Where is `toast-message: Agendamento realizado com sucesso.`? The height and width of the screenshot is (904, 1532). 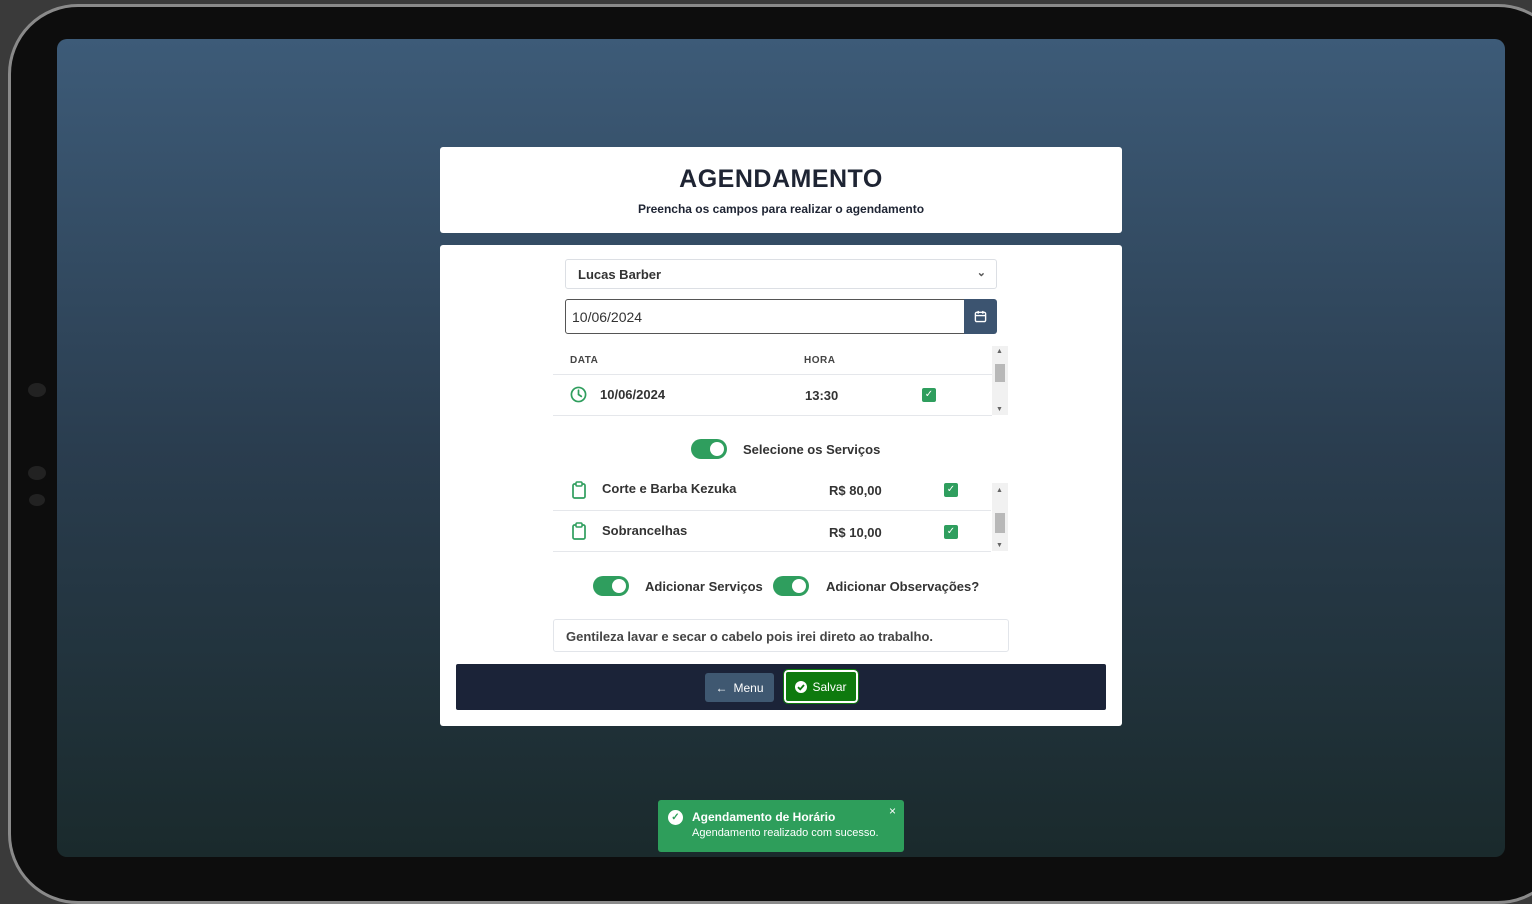 toast-message: Agendamento realizado com sucesso. is located at coordinates (785, 833).